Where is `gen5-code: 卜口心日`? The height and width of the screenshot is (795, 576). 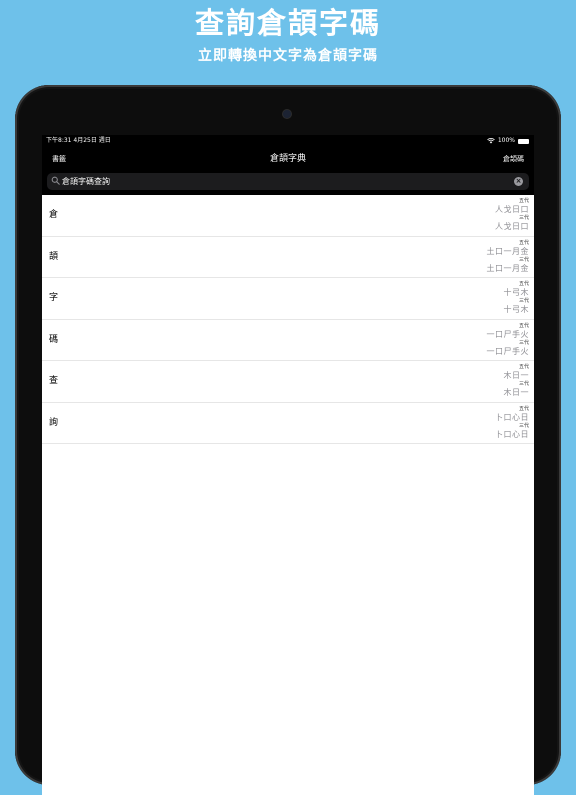
gen5-code: 卜口心日 is located at coordinates (512, 417).